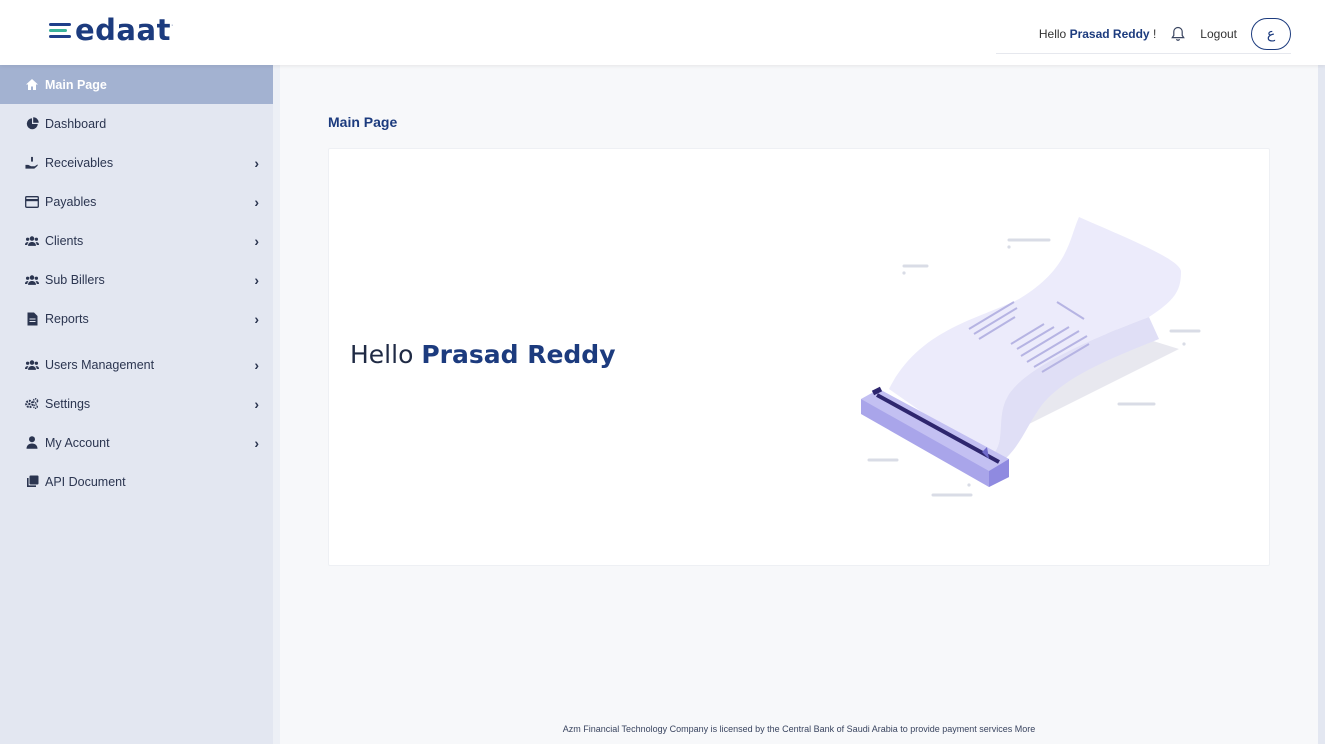 This screenshot has height=744, width=1325. What do you see at coordinates (32, 85) in the screenshot?
I see `home-icon` at bounding box center [32, 85].